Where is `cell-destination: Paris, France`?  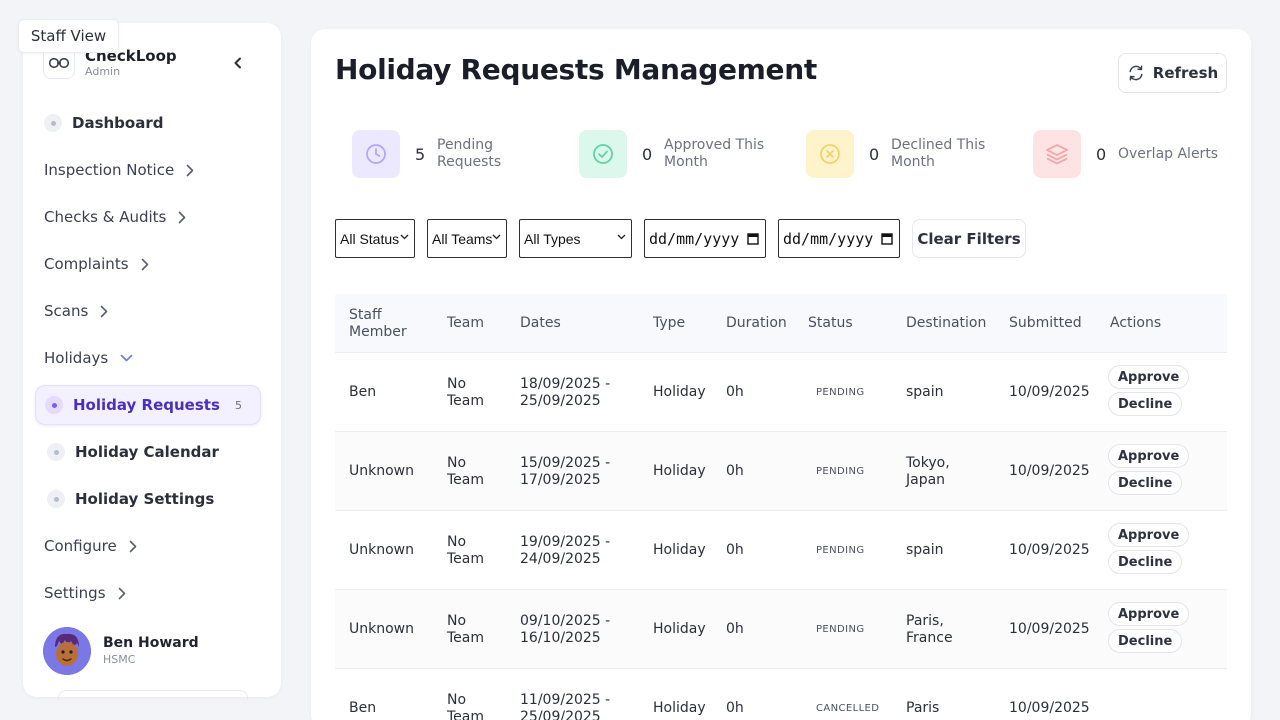
cell-destination: Paris, France is located at coordinates (929, 629).